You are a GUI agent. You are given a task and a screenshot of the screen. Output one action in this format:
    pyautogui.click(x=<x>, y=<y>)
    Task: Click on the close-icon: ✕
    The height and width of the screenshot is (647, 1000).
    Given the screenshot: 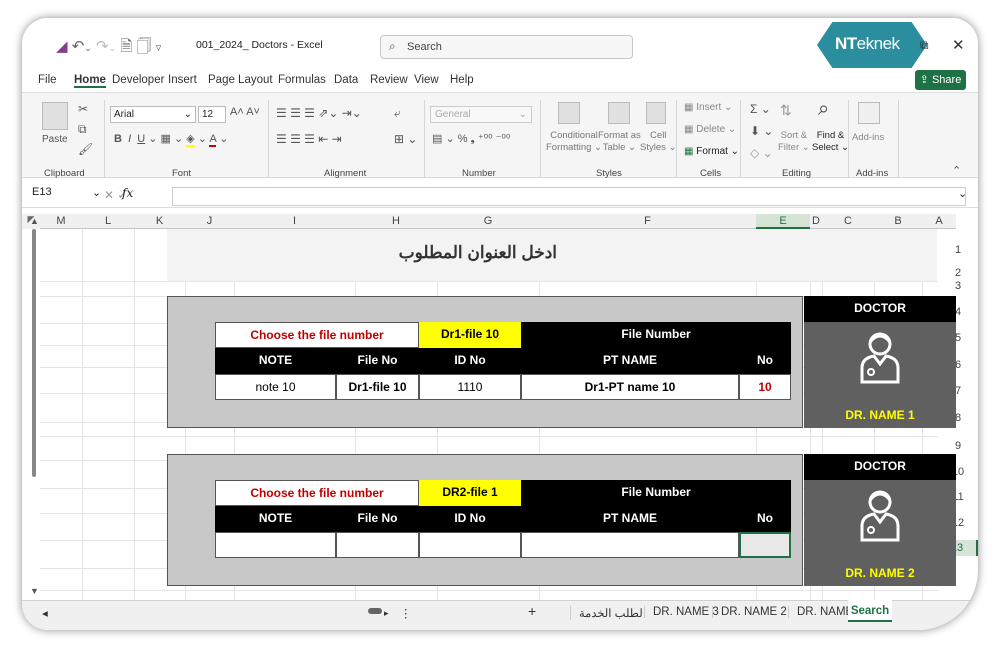 What is the action you would take?
    pyautogui.click(x=958, y=45)
    